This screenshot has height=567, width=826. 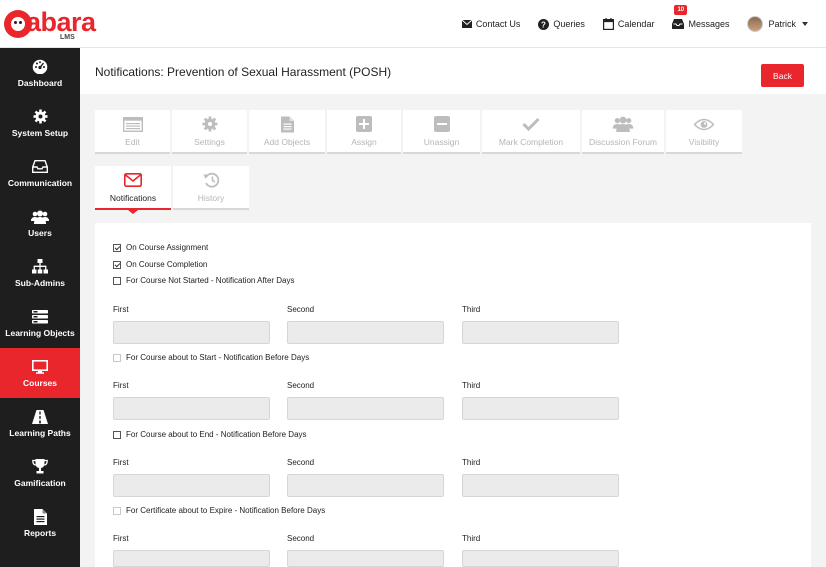 I want to click on certificate-expire-checkbox, so click(x=117, y=510).